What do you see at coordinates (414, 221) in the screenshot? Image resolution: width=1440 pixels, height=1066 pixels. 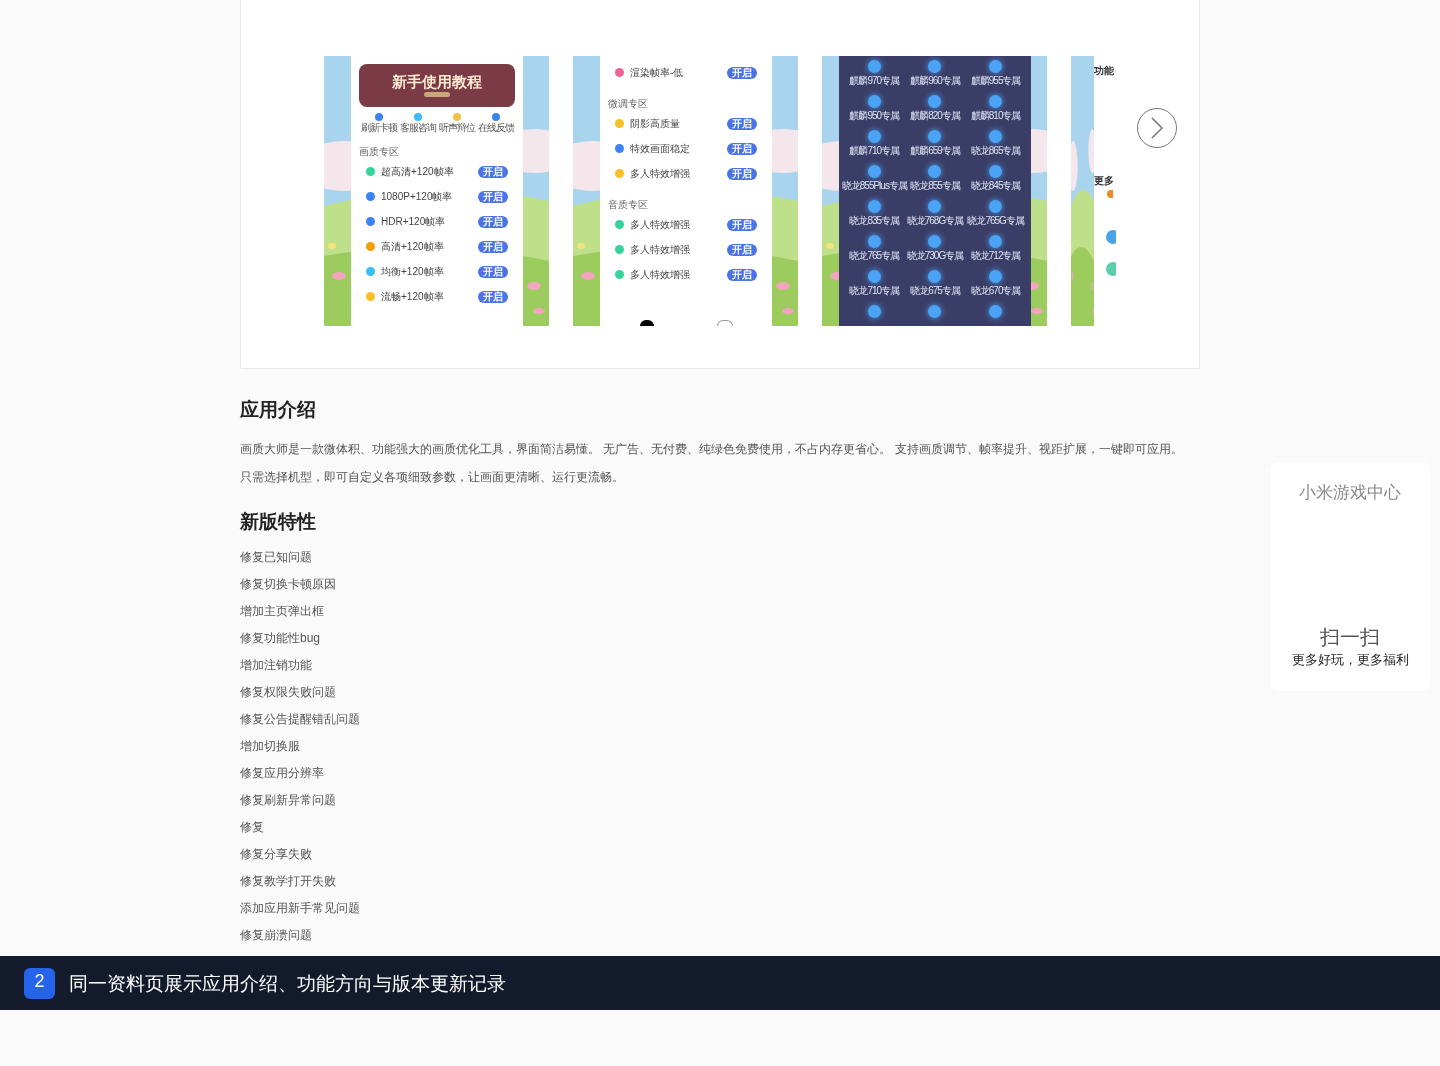 I see `setting-label: HDR+120帧率` at bounding box center [414, 221].